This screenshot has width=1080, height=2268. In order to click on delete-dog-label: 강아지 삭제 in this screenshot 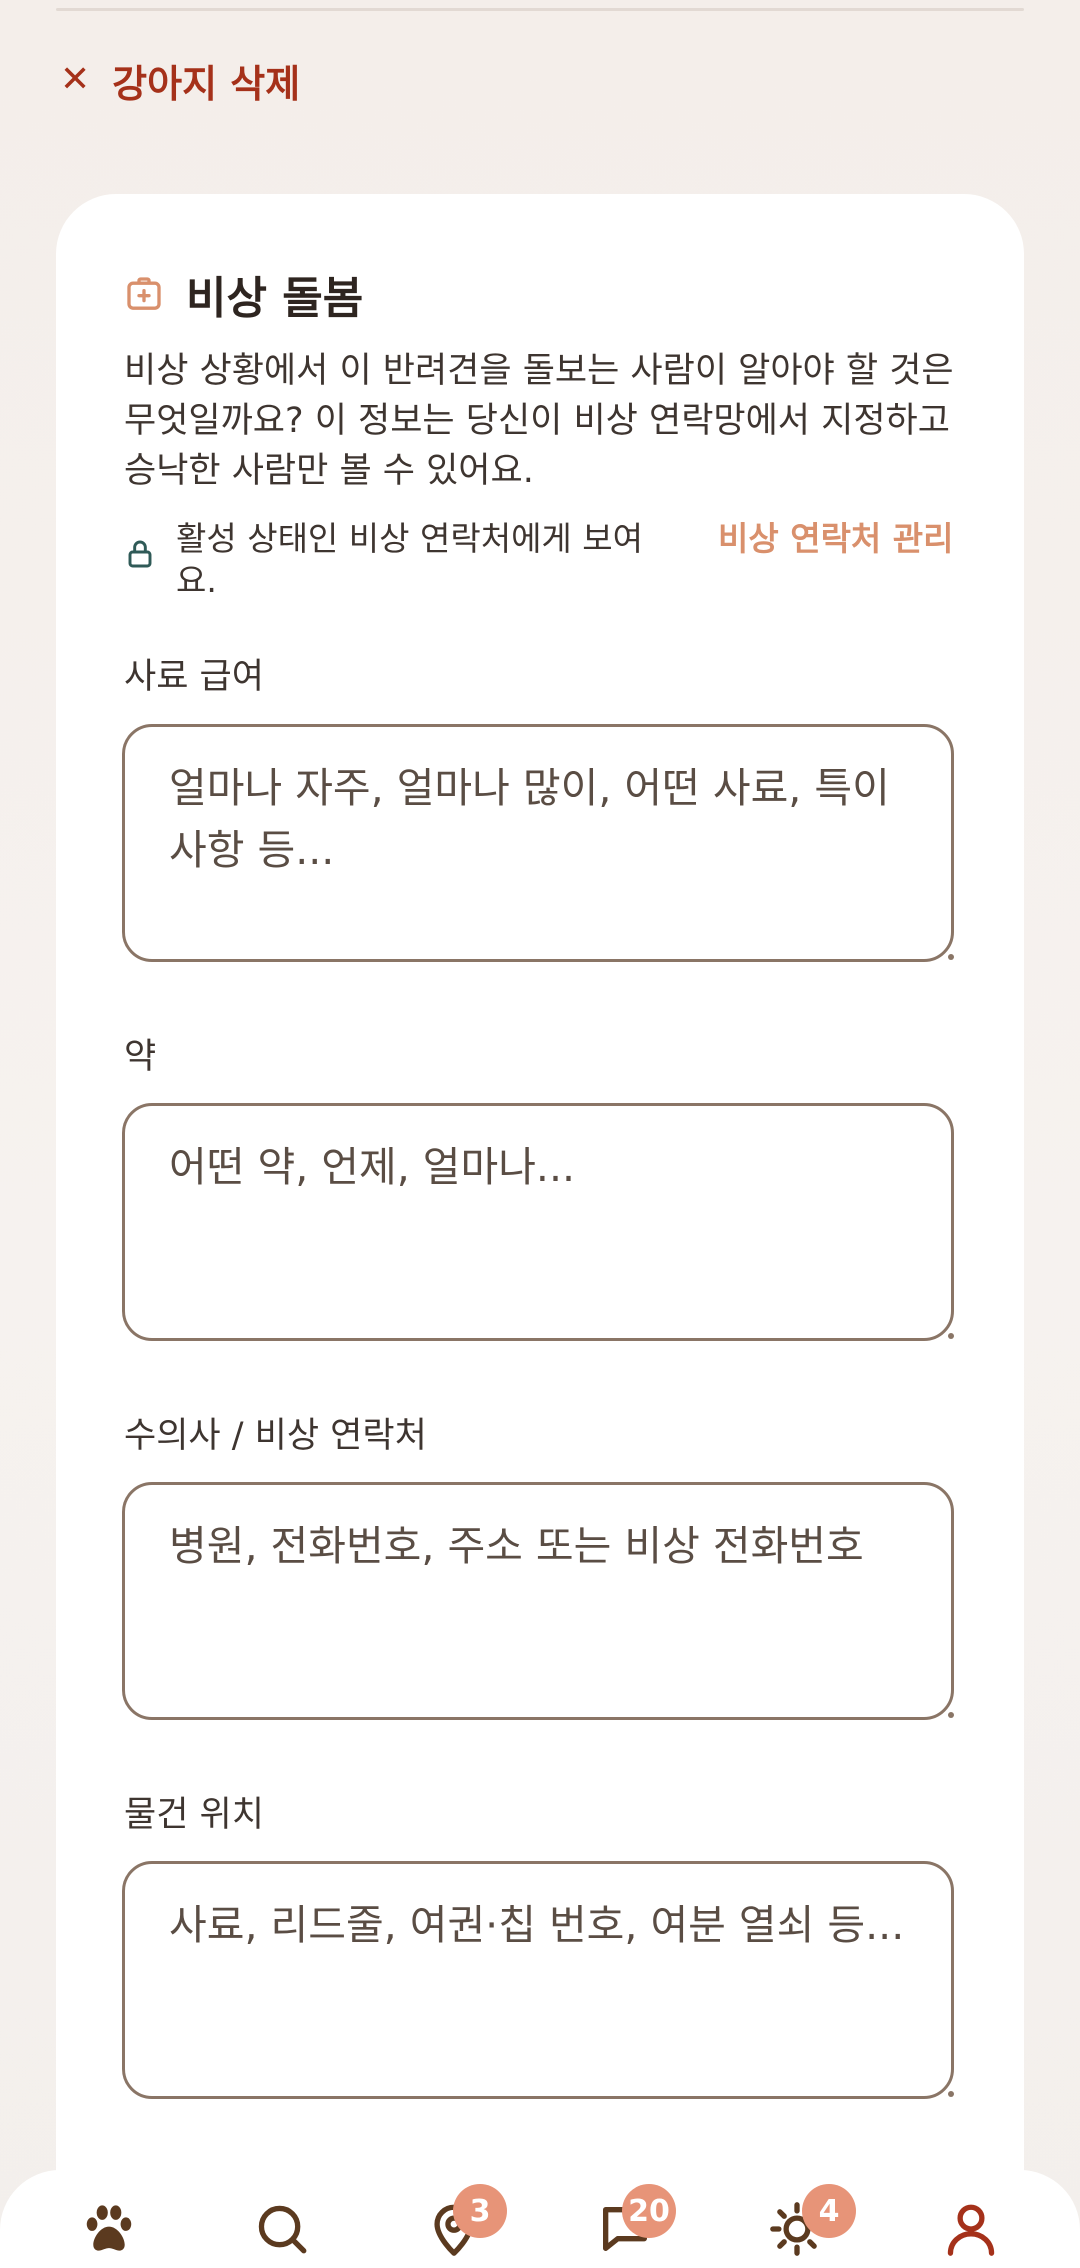, I will do `click(206, 83)`.